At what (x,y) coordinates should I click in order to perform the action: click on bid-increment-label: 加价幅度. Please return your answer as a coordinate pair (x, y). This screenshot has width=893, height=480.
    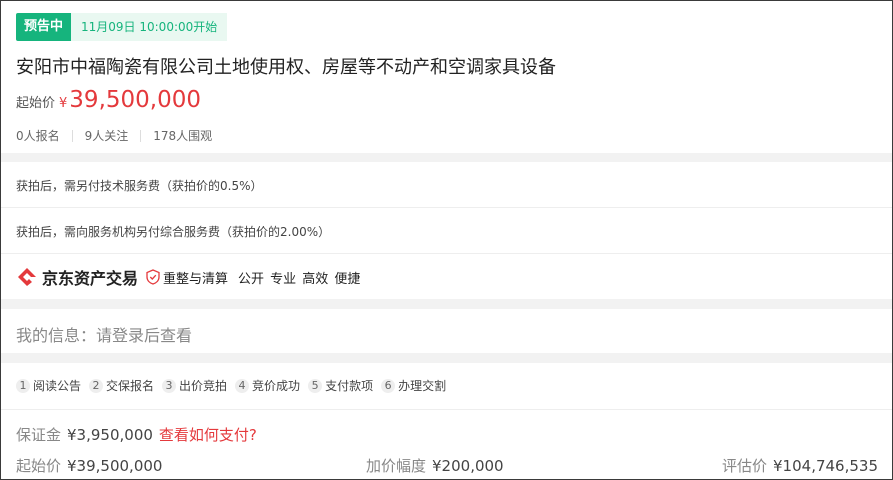
    Looking at the image, I should click on (396, 466).